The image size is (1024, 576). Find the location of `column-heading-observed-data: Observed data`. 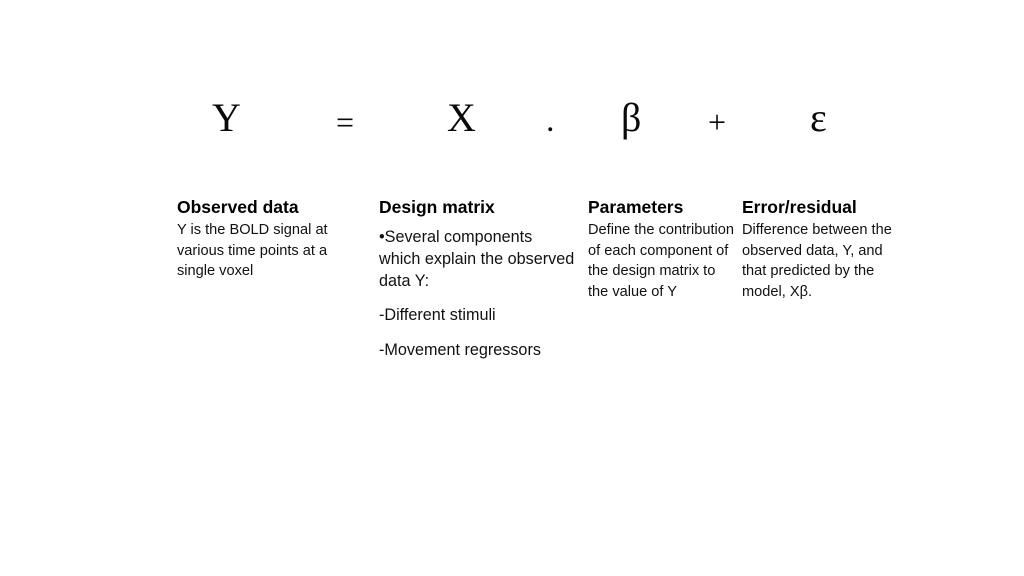

column-heading-observed-data: Observed data is located at coordinates (238, 207).